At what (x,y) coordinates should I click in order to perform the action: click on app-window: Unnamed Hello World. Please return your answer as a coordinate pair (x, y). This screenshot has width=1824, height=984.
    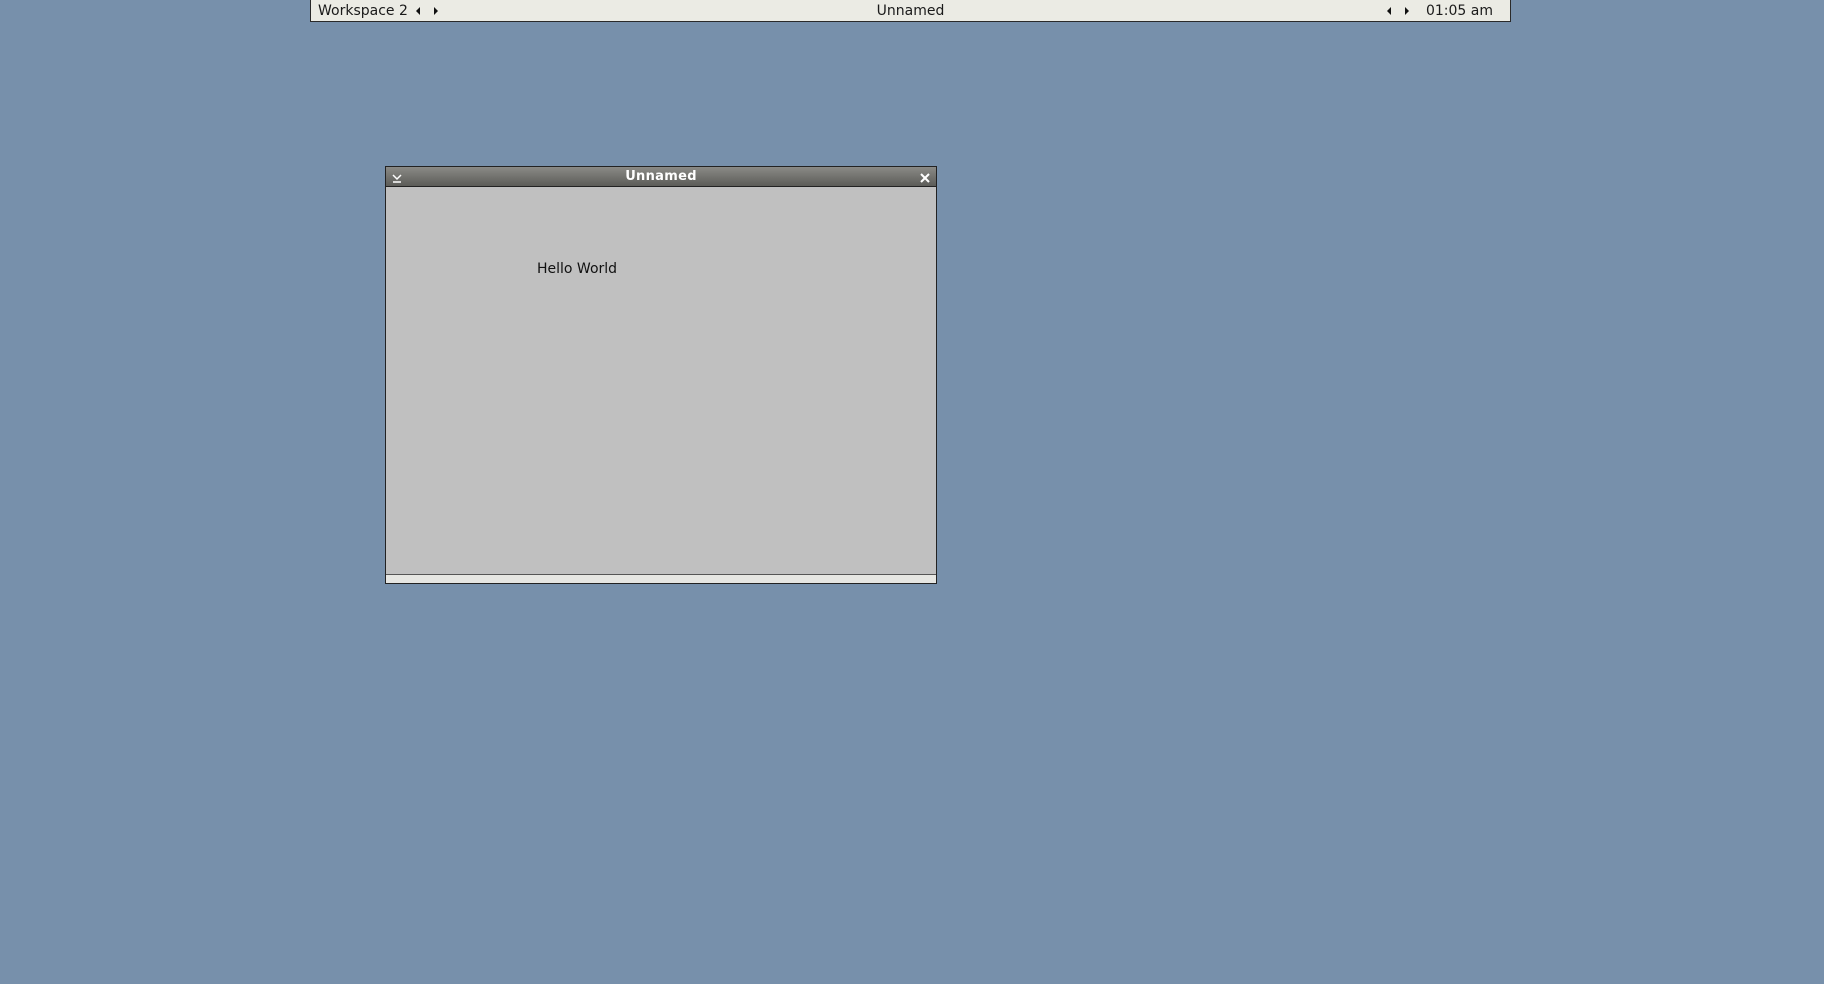
    Looking at the image, I should click on (661, 375).